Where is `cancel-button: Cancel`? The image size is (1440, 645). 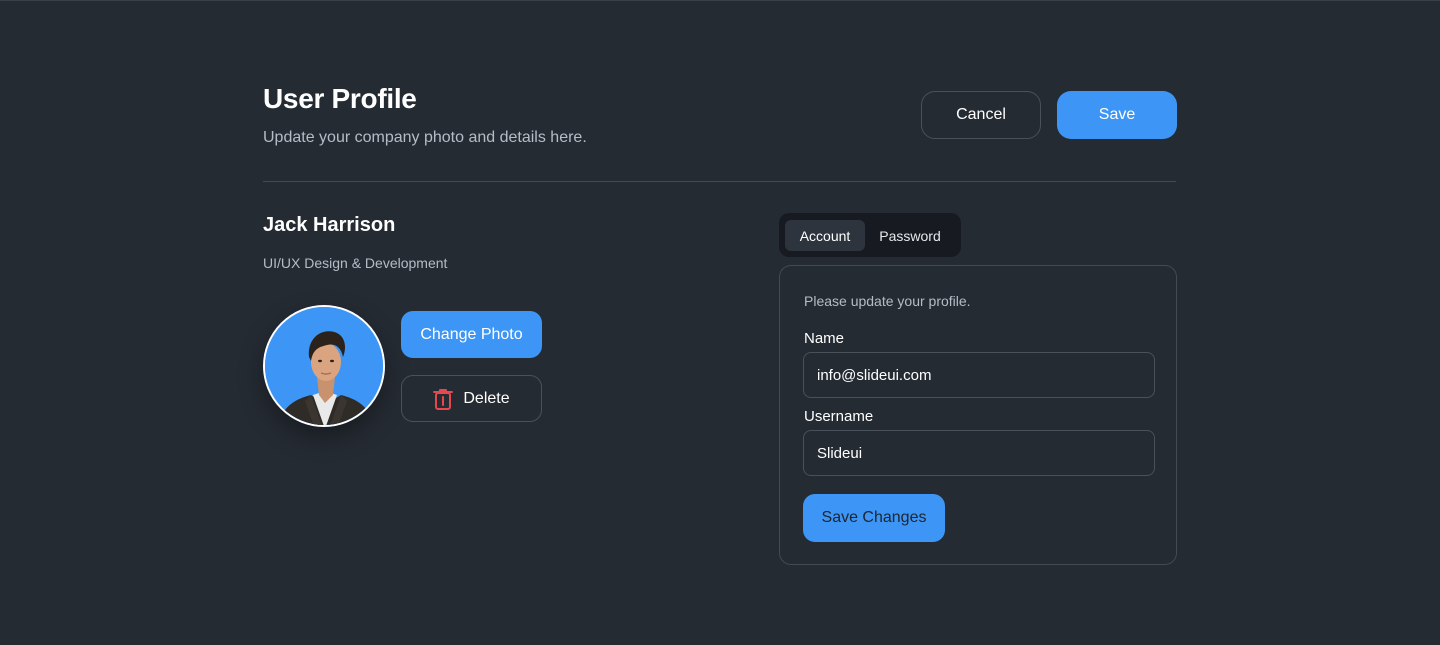 cancel-button: Cancel is located at coordinates (981, 115).